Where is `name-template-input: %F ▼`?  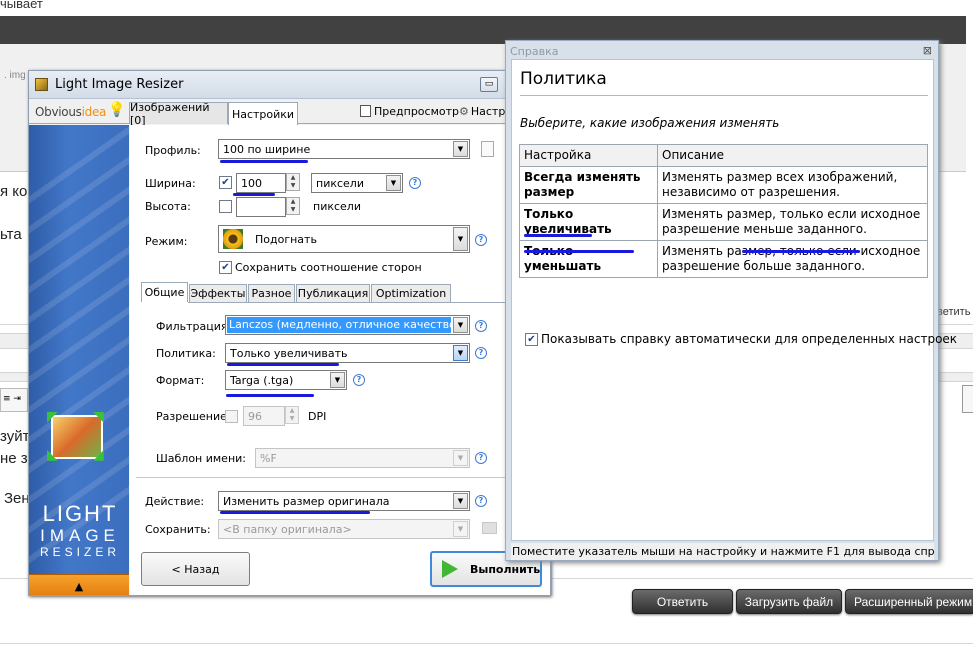 name-template-input: %F ▼ is located at coordinates (362, 458).